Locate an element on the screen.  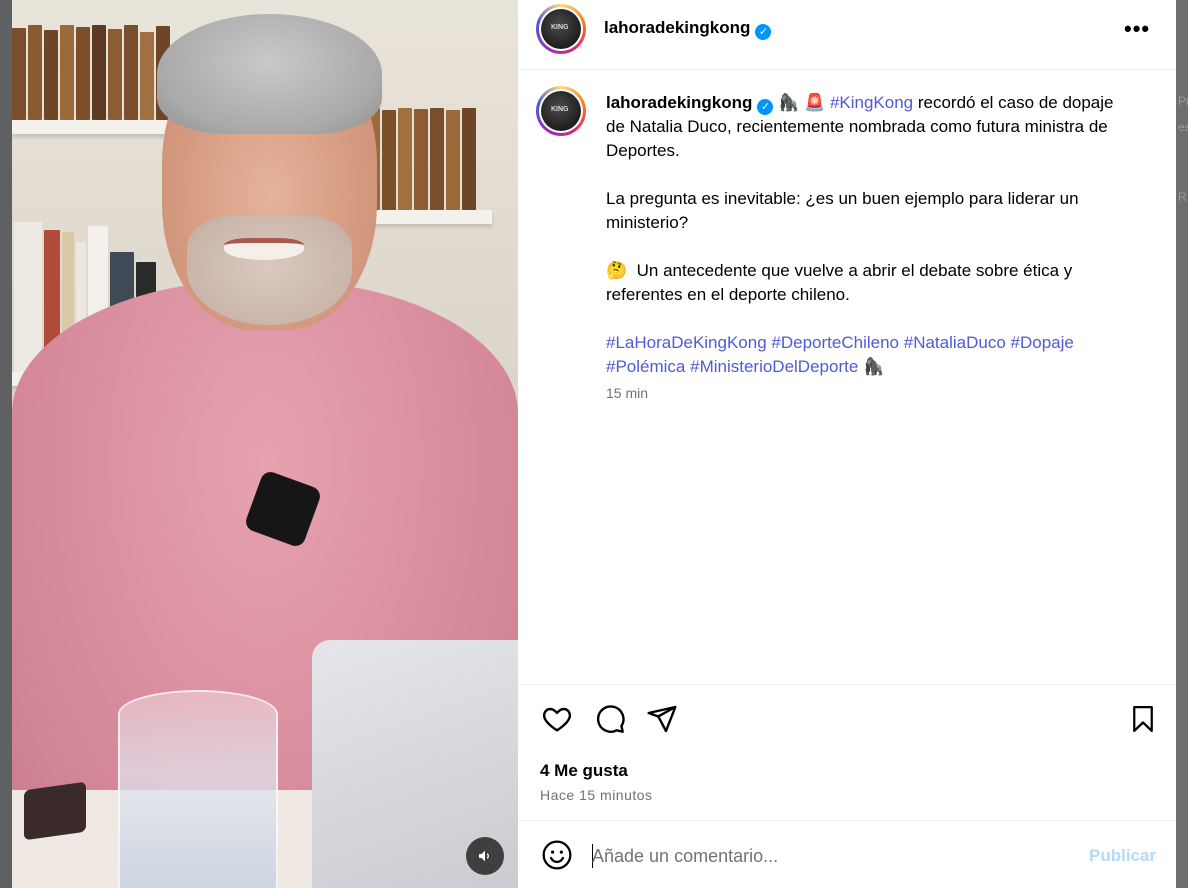
bookmark-icon-svg is located at coordinates (1143, 718).